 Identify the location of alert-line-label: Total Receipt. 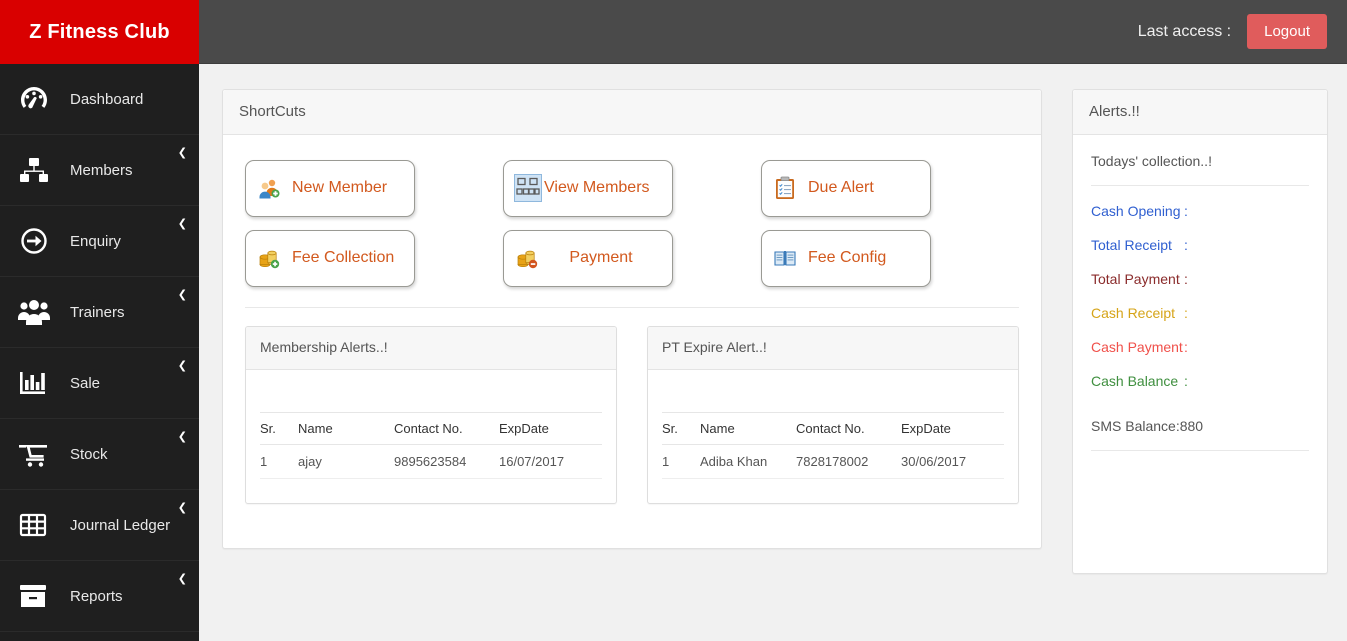
(1131, 245).